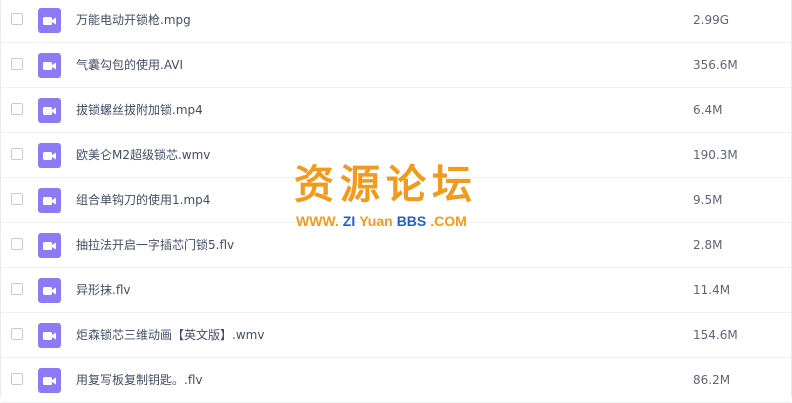 The width and height of the screenshot is (792, 403). Describe the element at coordinates (711, 20) in the screenshot. I see `file-size: 2.99G` at that location.